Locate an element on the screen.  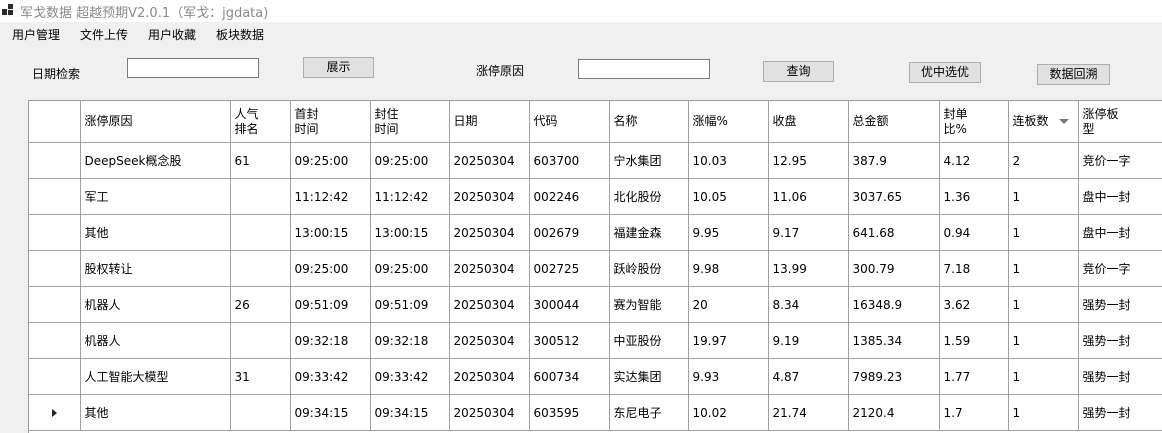
column-header-change-pct: 涨幅% is located at coordinates (728, 122).